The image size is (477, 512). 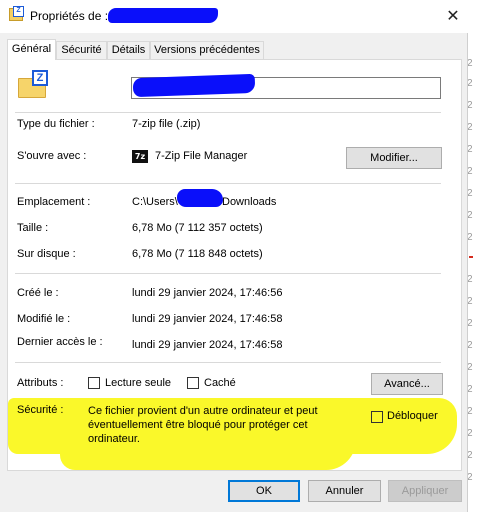 I want to click on hidden-label: Caché, so click(x=220, y=383).